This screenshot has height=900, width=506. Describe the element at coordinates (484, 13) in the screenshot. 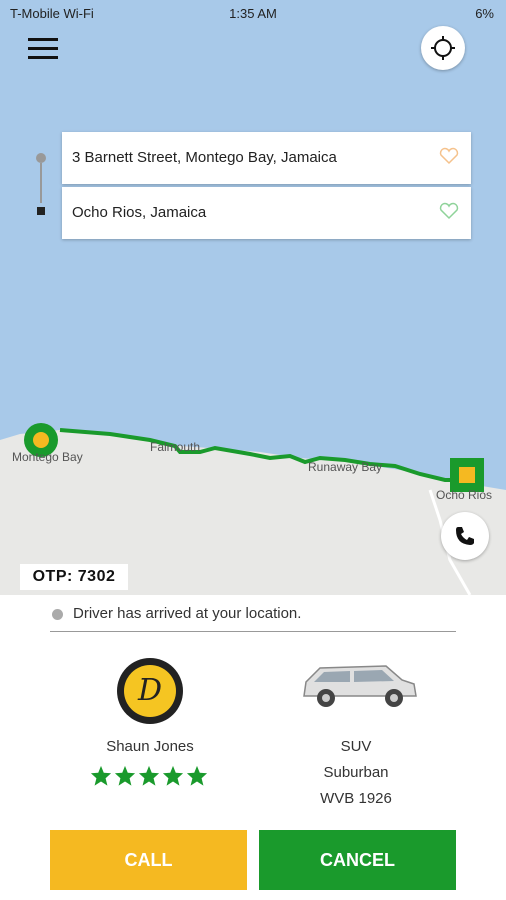

I see `battery-label: 6%` at that location.